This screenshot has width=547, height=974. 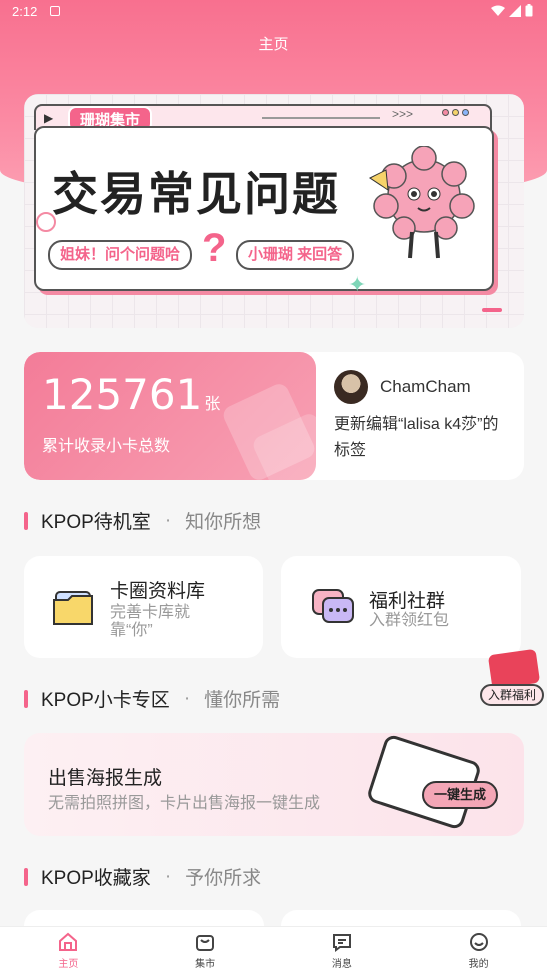 What do you see at coordinates (341, 964) in the screenshot?
I see `tab-label: 消息` at bounding box center [341, 964].